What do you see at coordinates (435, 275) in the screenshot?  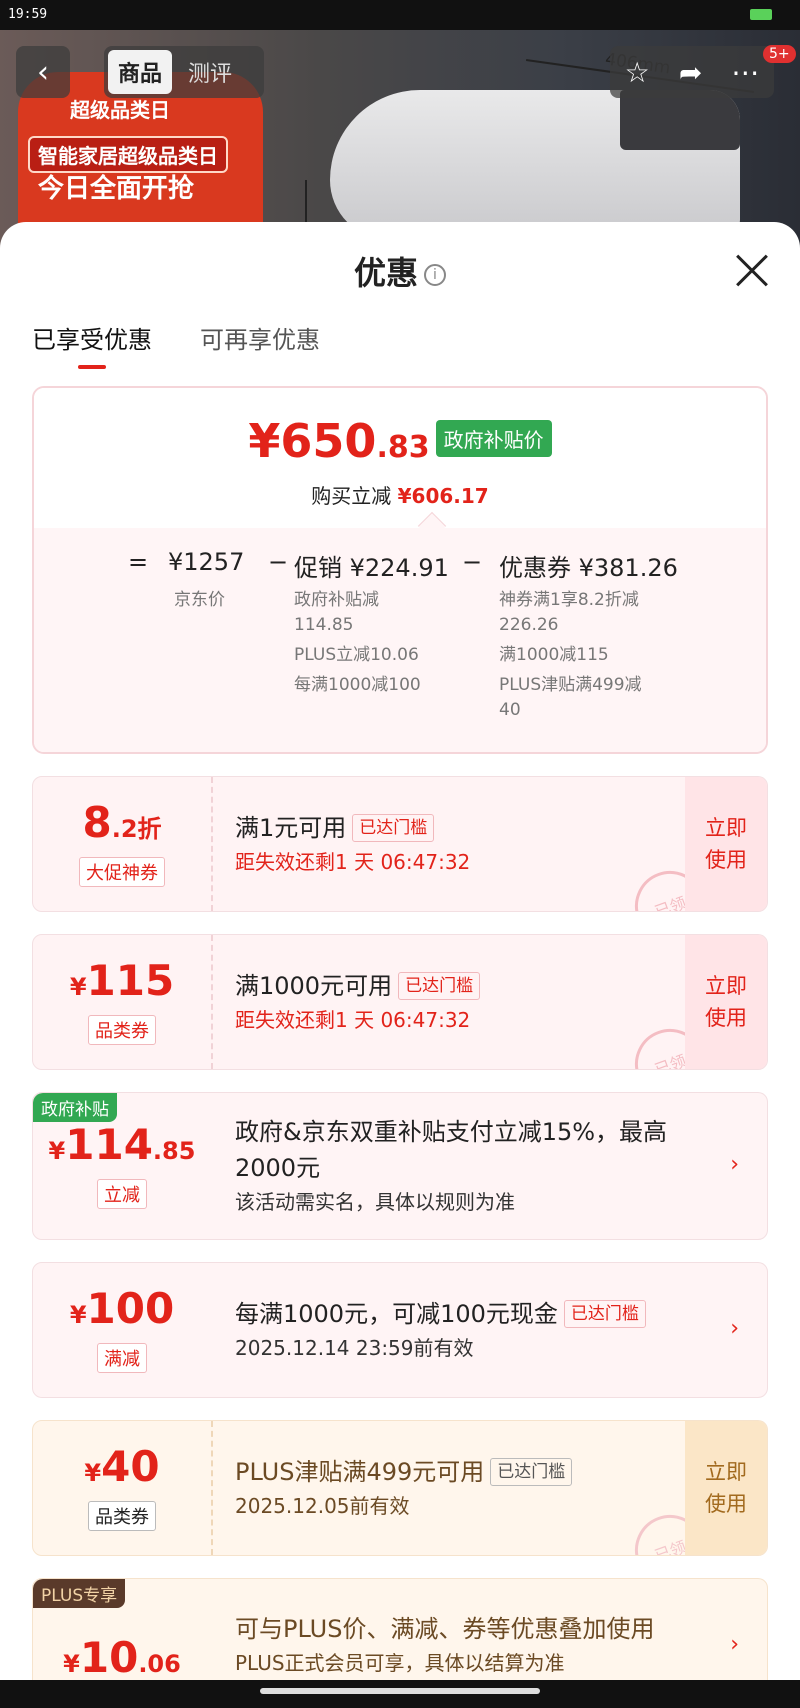 I see `info-icon: i` at bounding box center [435, 275].